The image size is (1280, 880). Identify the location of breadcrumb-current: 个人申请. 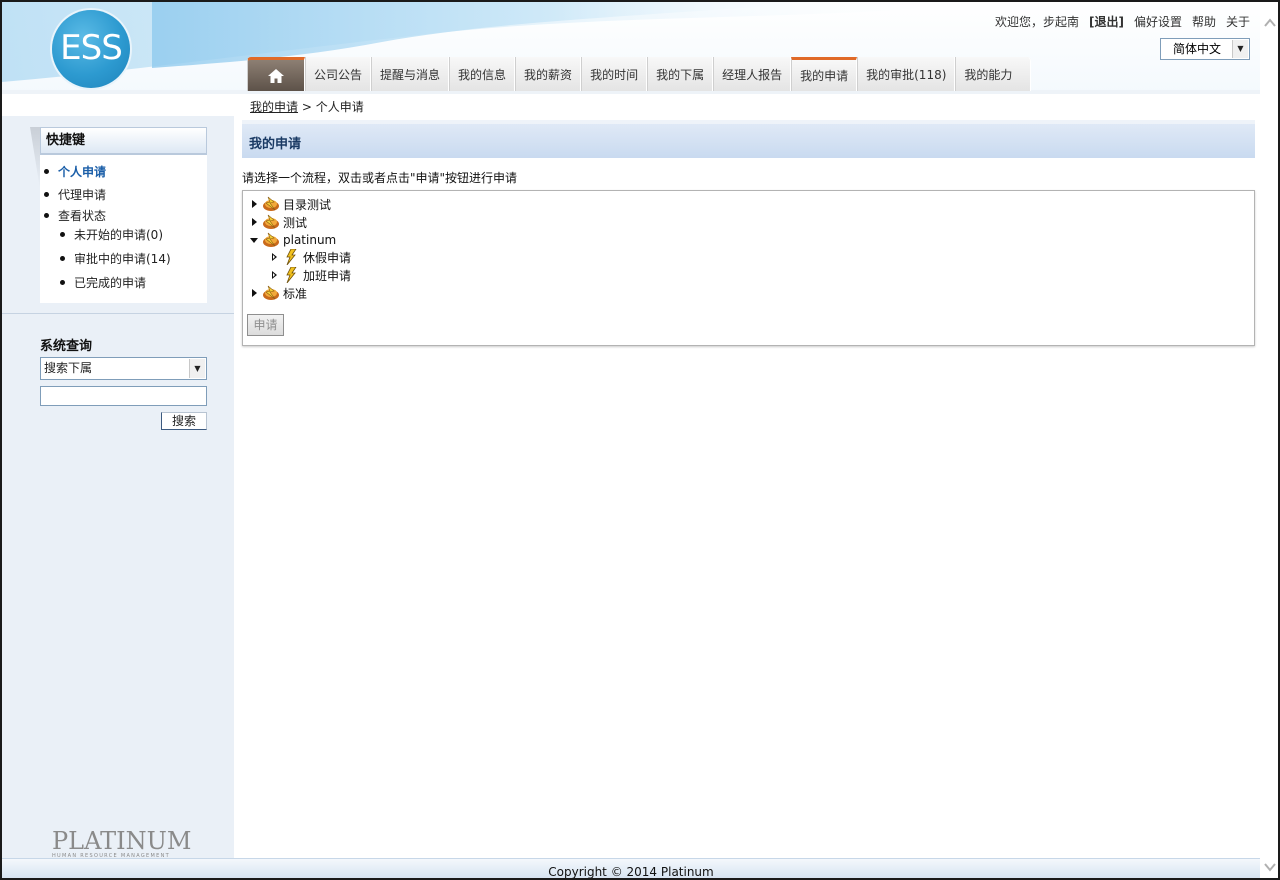
(339, 107).